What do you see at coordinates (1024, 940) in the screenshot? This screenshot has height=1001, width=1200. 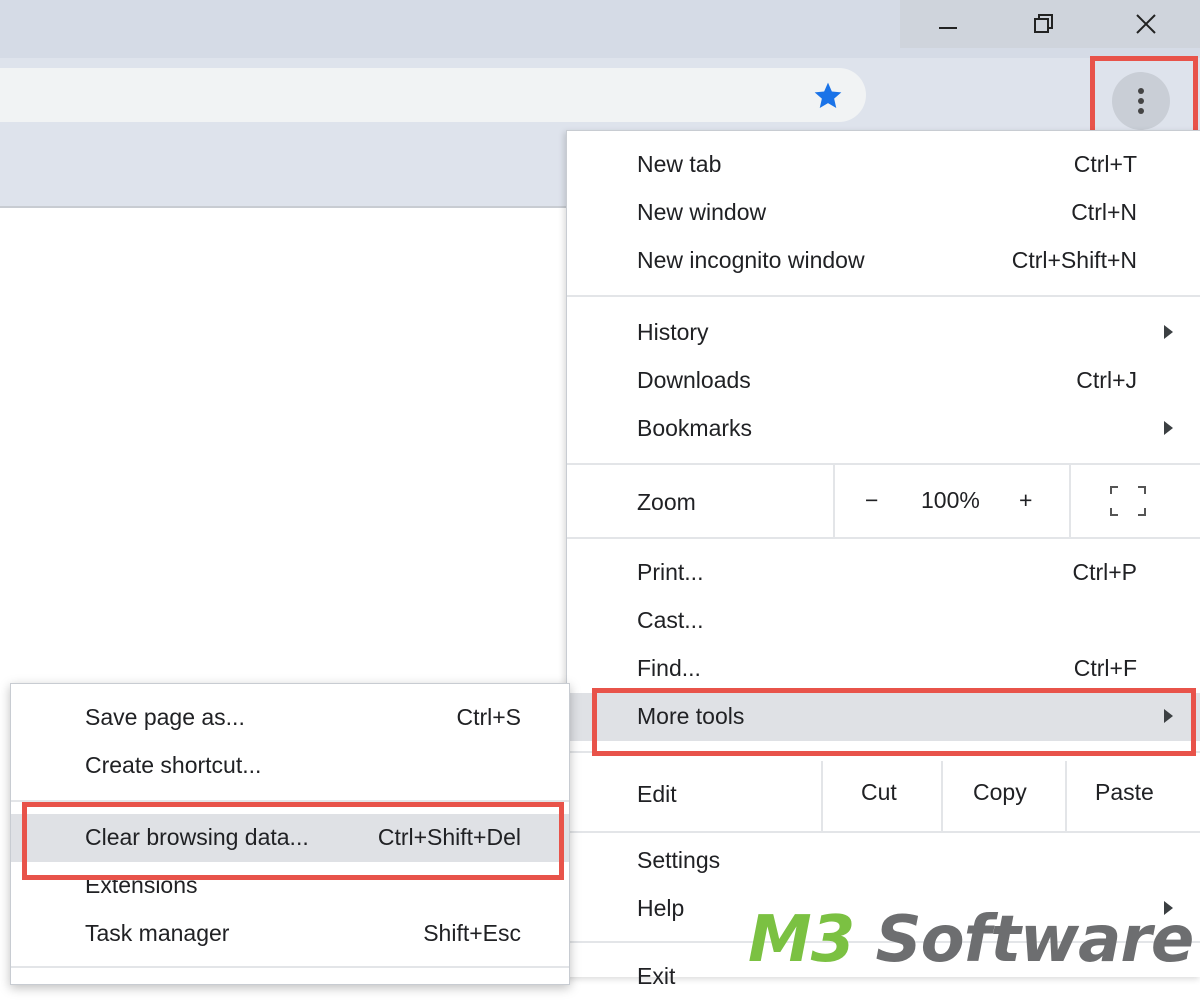 I see `watermark-software: Software` at bounding box center [1024, 940].